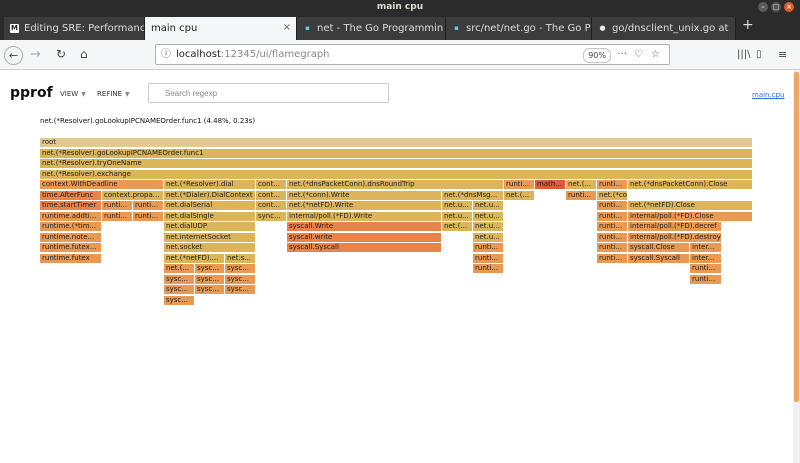 The height and width of the screenshot is (463, 800). What do you see at coordinates (782, 54) in the screenshot?
I see `hamburger-menu-icon: ≡` at bounding box center [782, 54].